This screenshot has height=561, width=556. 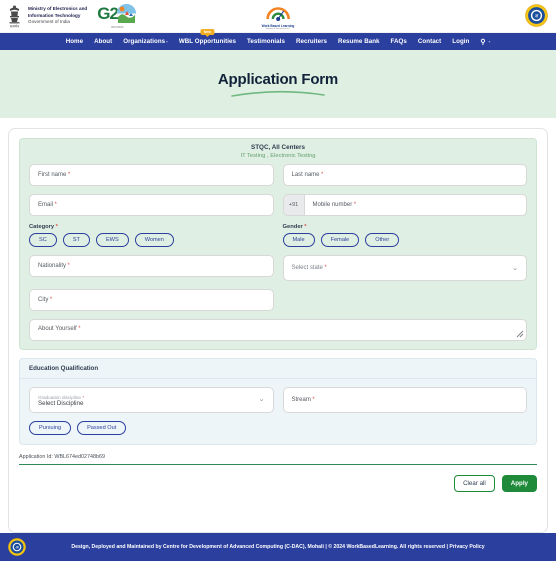 I want to click on organization-subtitle: IT Testing , Electronic Testing, so click(x=278, y=156).